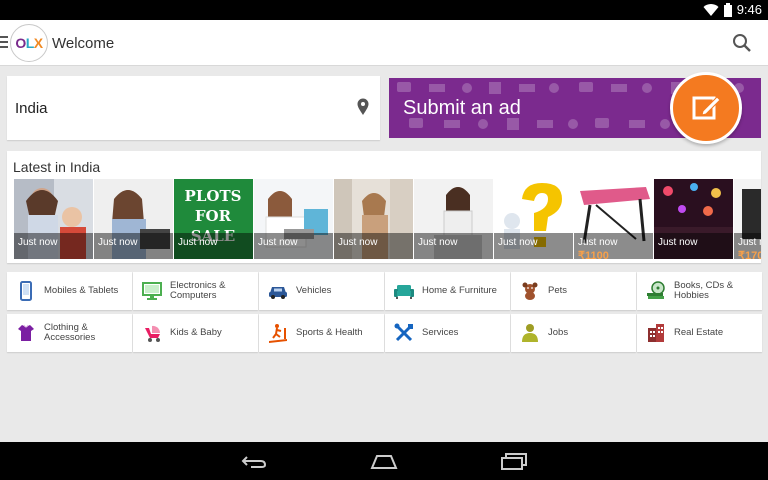  Describe the element at coordinates (384, 10) in the screenshot. I see `status-bar: 9:46` at that location.